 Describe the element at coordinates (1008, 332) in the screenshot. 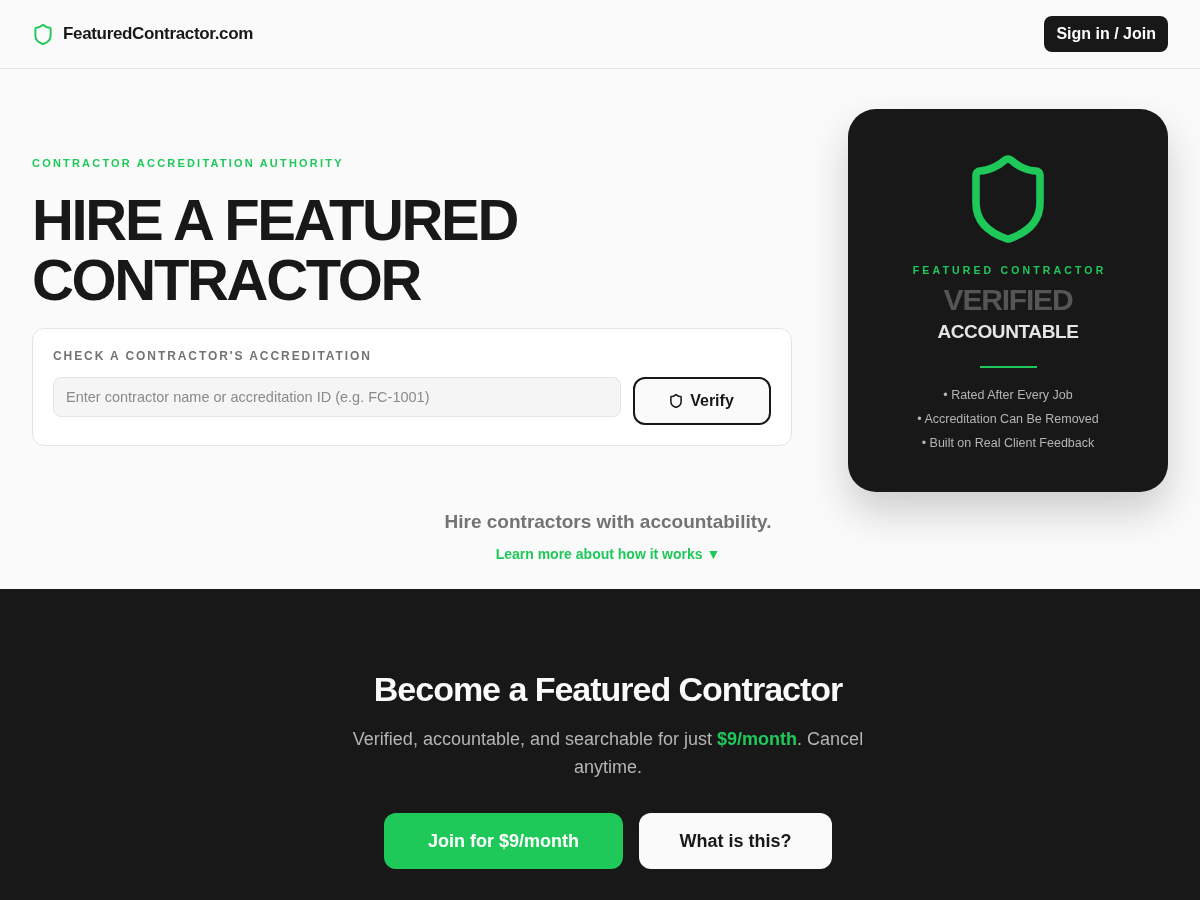

I see `badge-subline: ACCOUNTABLE` at that location.